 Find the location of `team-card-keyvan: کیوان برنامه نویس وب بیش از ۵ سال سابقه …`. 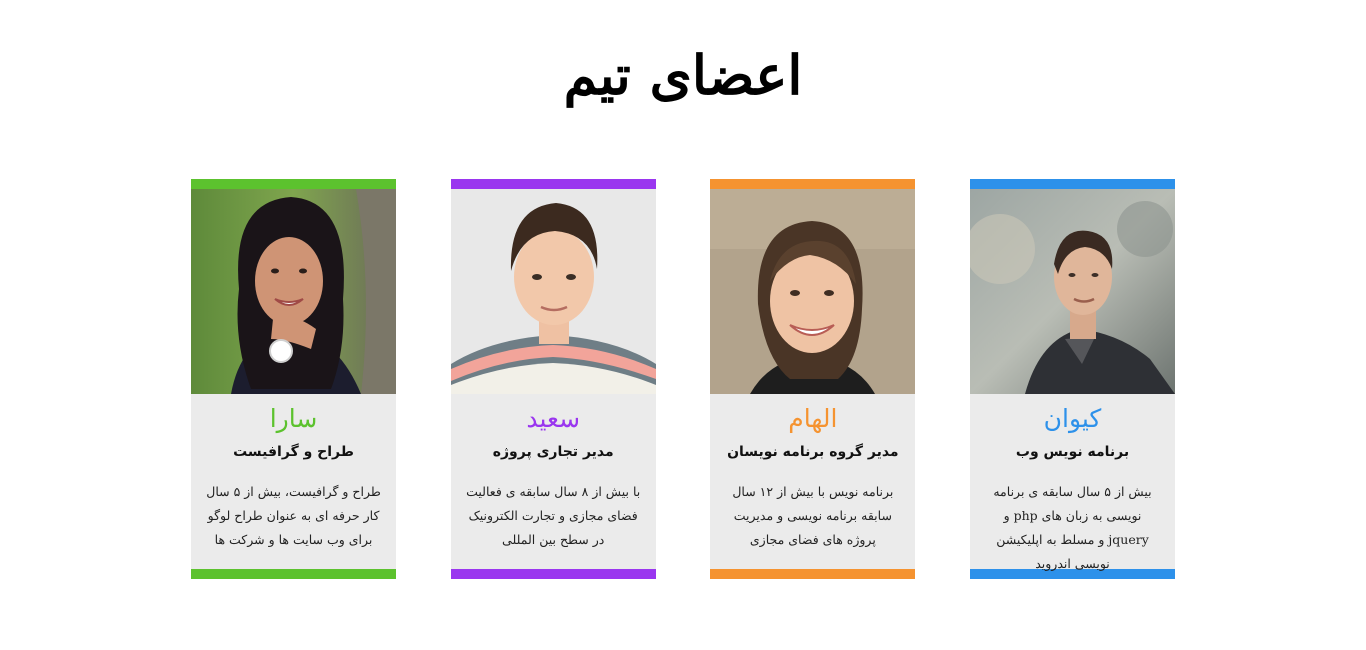

team-card-keyvan: کیوان برنامه نویس وب بیش از ۵ سال سابقه … is located at coordinates (1072, 379).